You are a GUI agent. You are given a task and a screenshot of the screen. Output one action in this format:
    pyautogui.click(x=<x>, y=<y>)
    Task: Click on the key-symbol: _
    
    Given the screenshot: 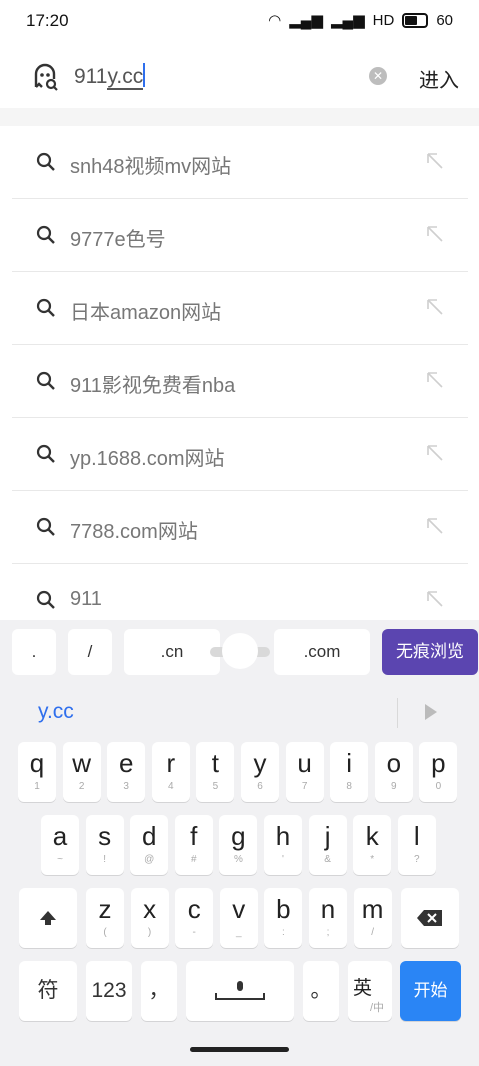 What is the action you would take?
    pyautogui.click(x=239, y=932)
    